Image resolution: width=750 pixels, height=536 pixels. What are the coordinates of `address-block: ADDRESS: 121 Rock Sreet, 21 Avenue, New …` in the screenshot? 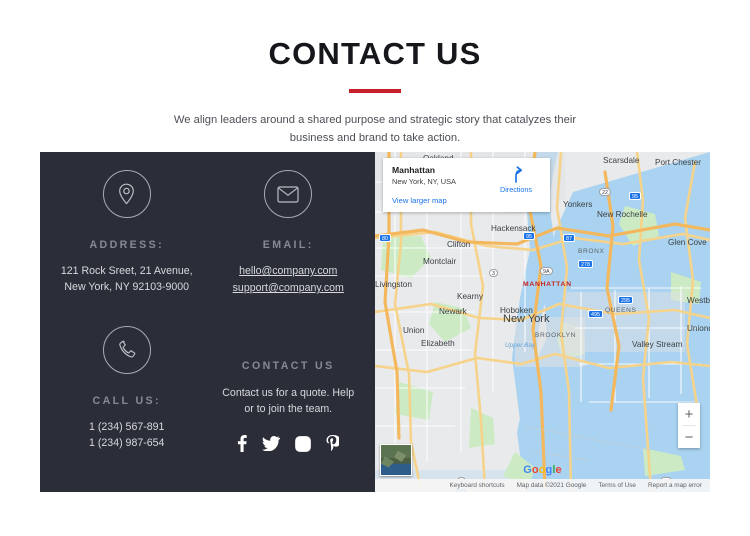 It's located at (127, 248).